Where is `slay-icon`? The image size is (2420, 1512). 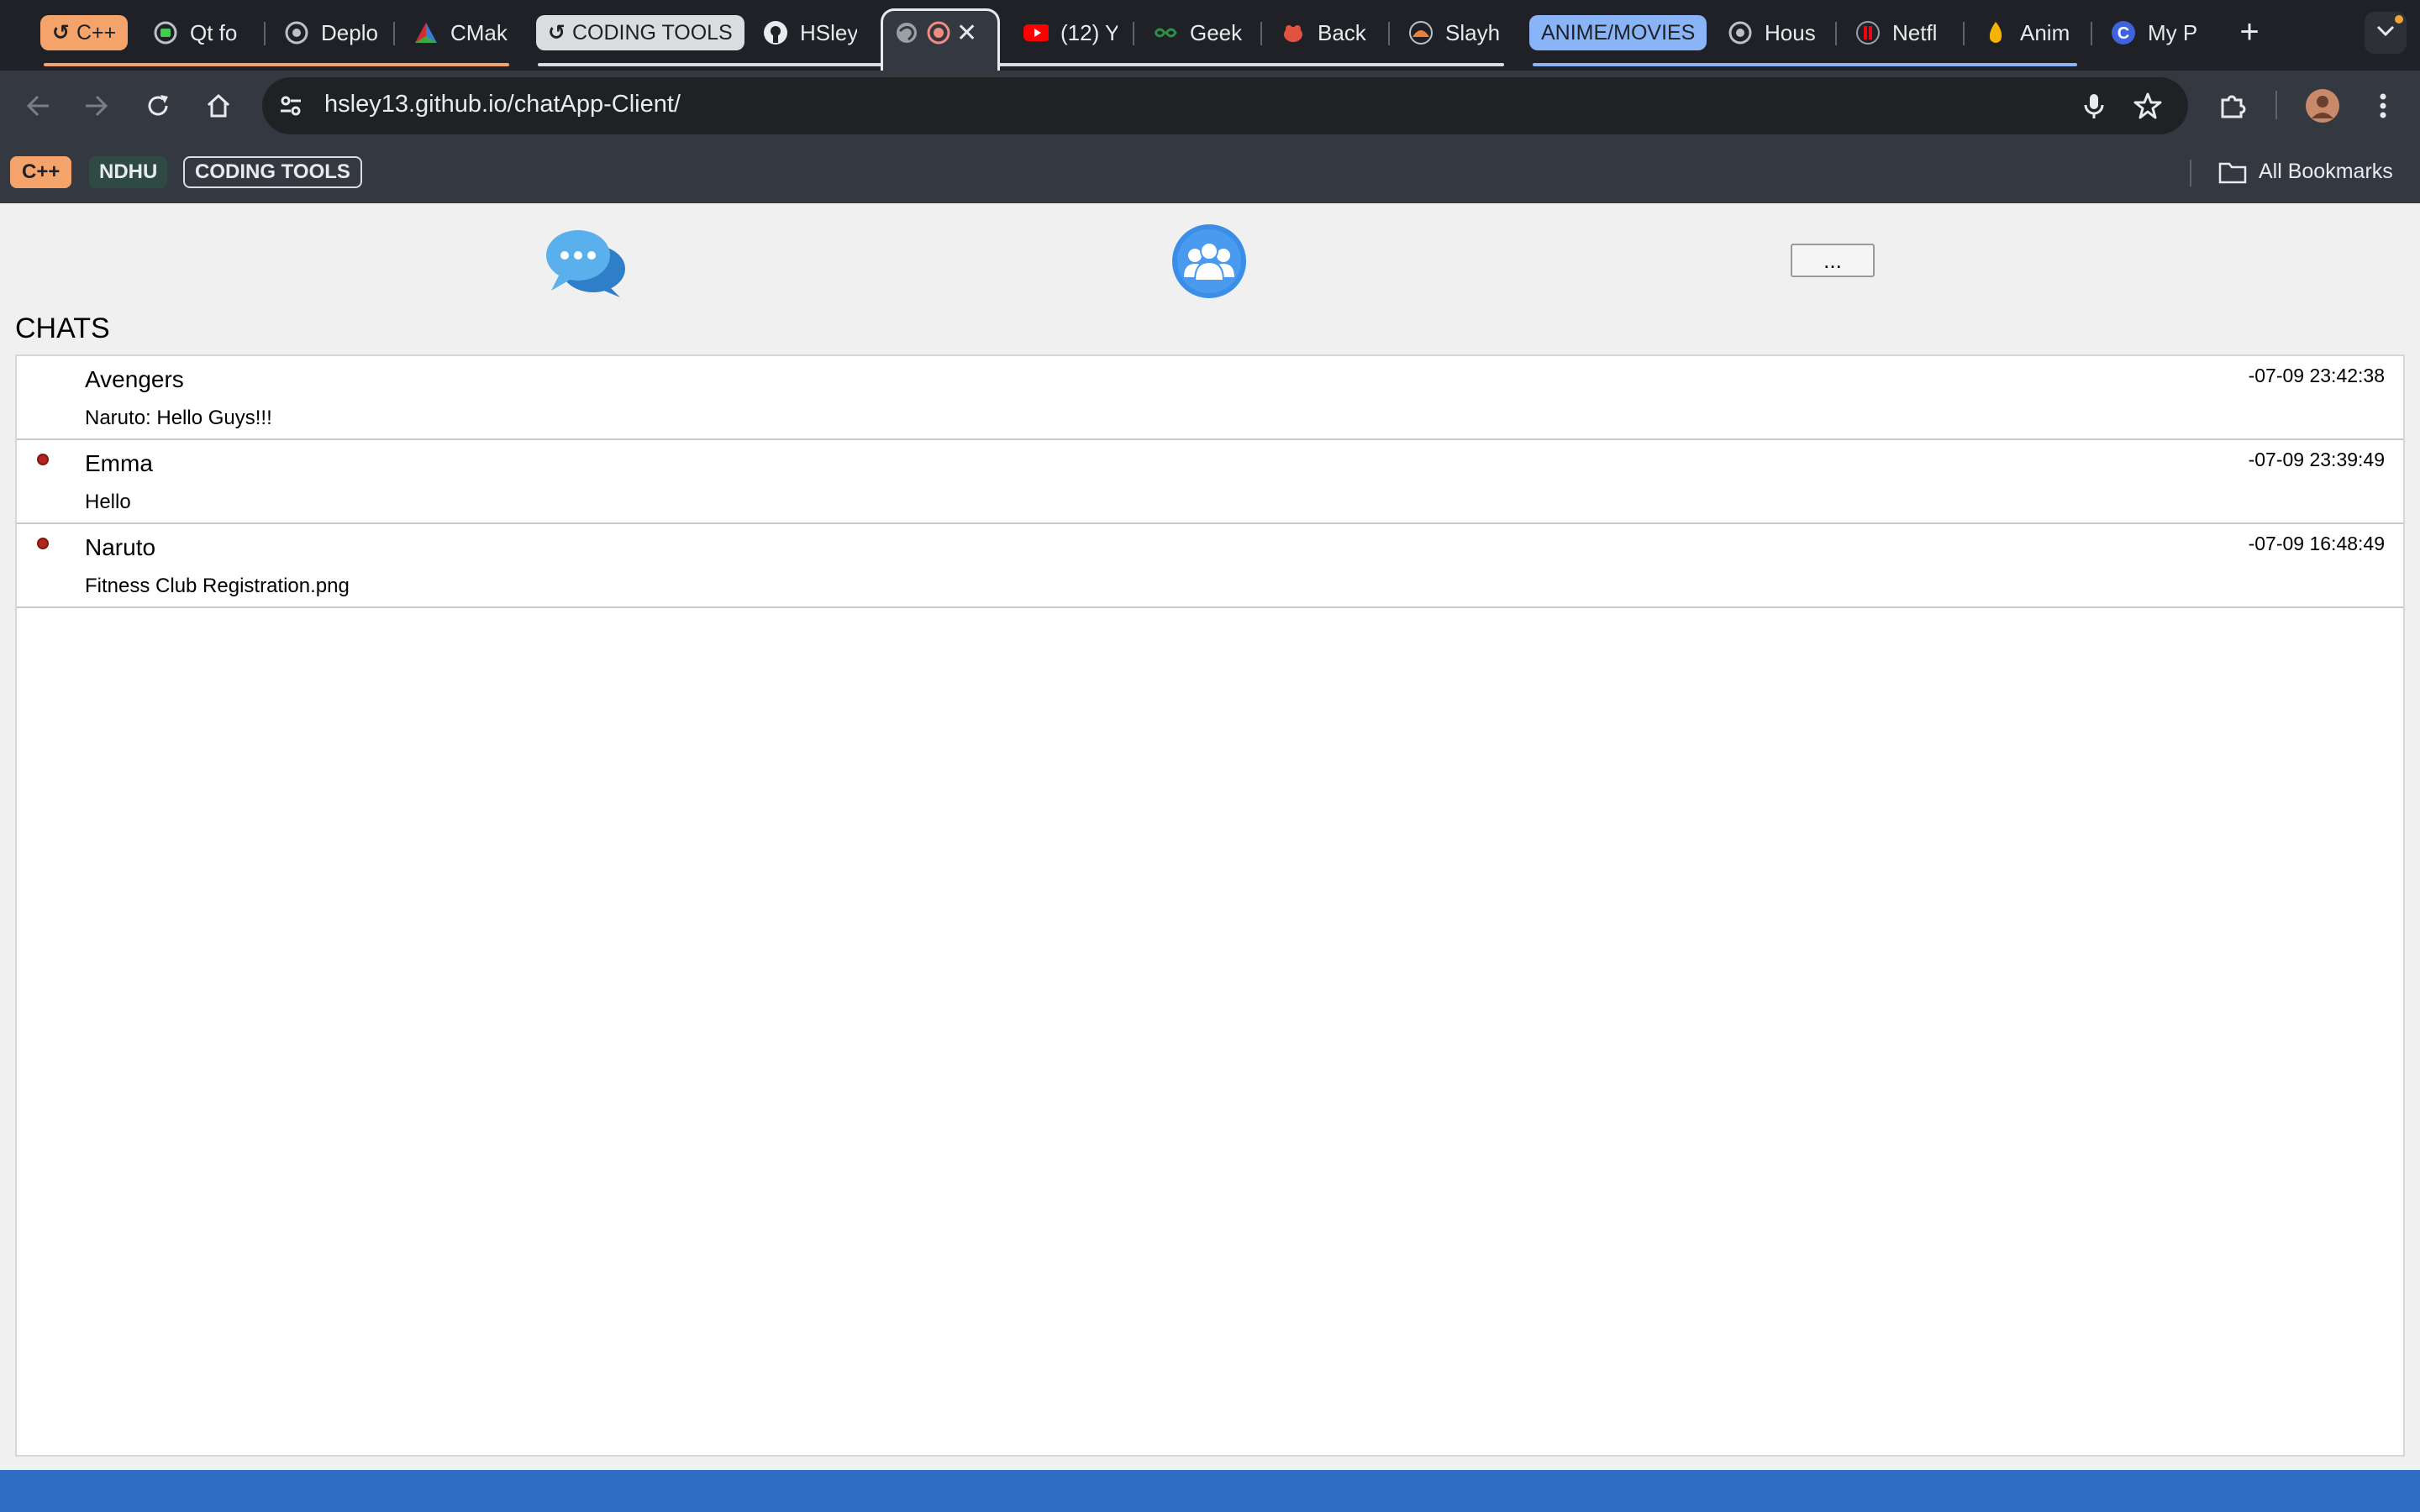 slay-icon is located at coordinates (1421, 32).